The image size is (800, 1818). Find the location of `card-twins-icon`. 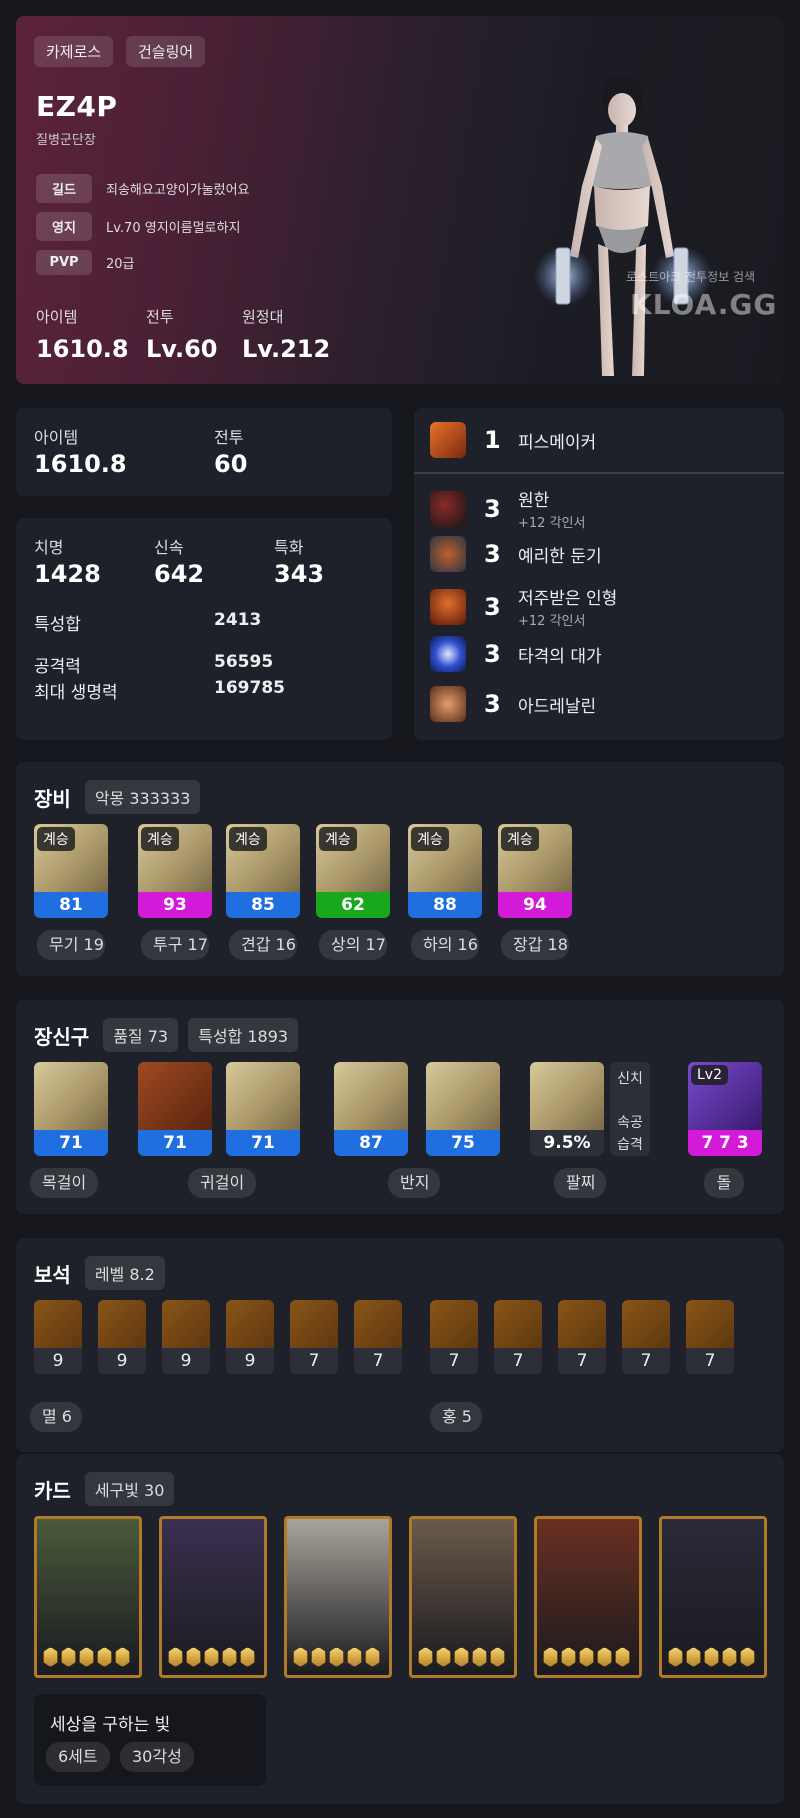

card-twins-icon is located at coordinates (213, 1597).